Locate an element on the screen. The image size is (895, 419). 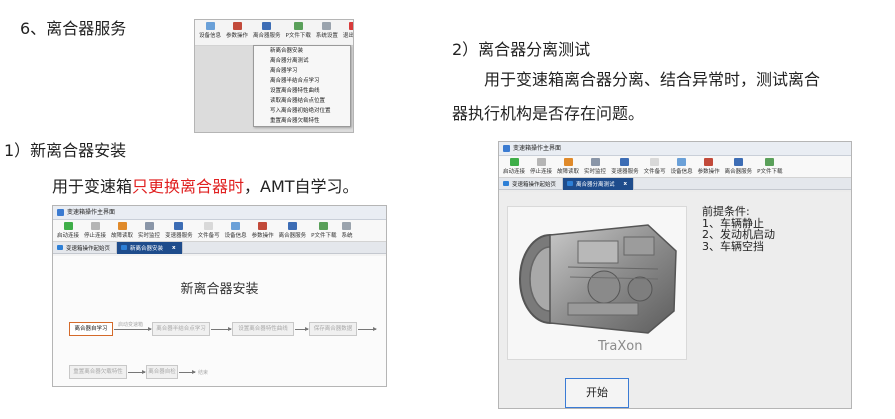
step-save-data: 保存离合器数据 is located at coordinates (333, 329).